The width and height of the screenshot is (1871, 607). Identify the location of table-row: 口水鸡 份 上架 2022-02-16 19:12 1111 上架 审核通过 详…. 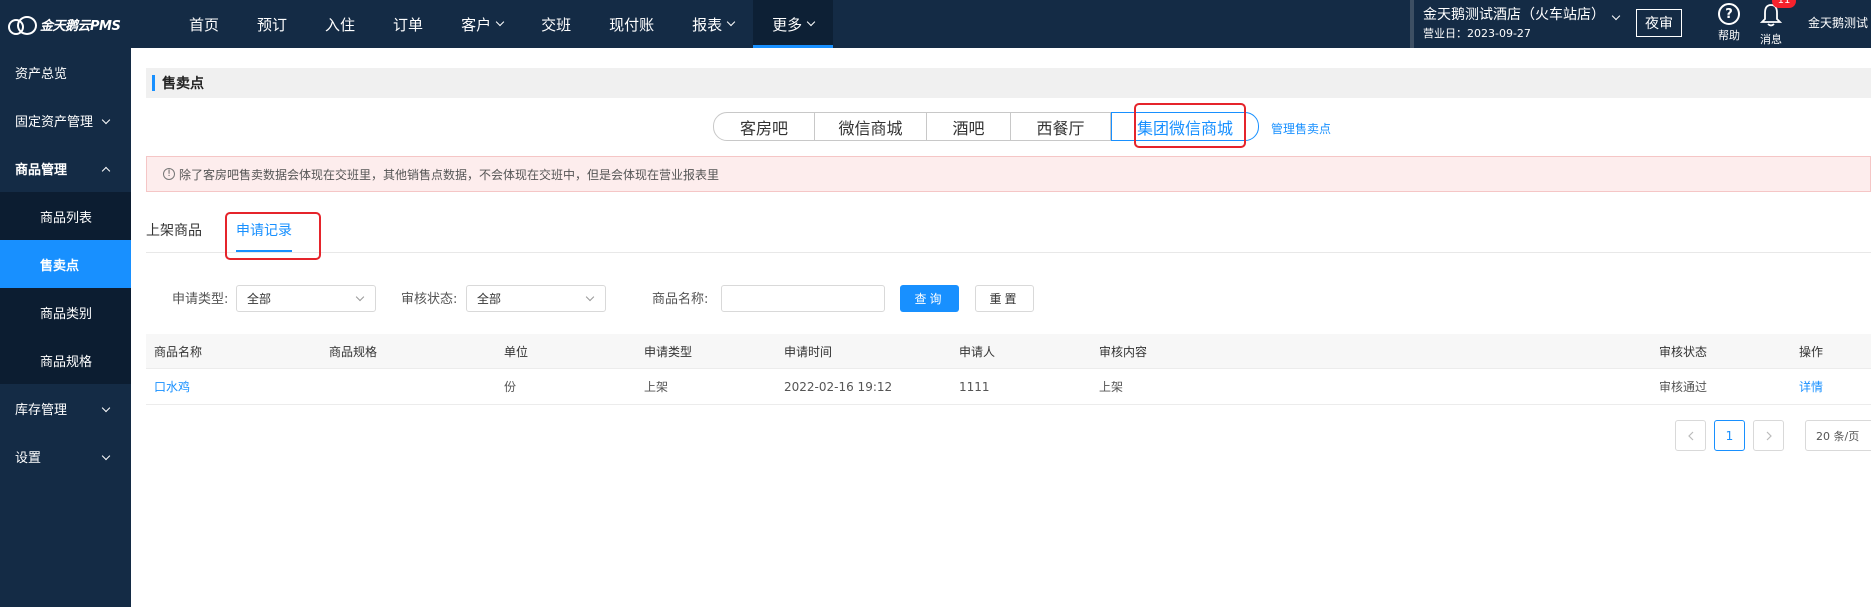
(1008, 387).